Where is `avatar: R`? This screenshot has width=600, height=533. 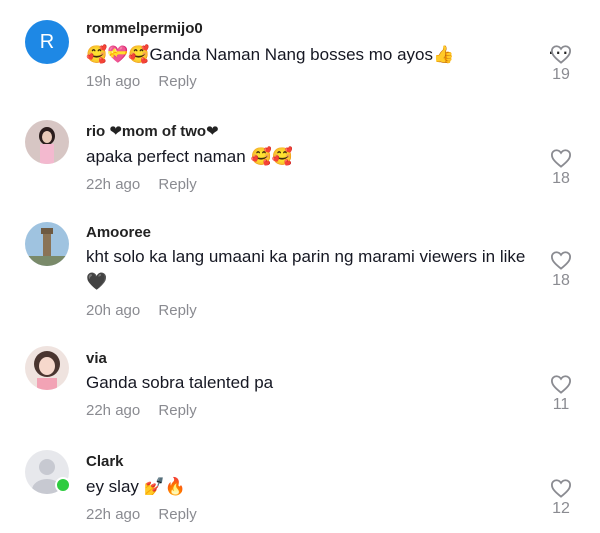
avatar: R is located at coordinates (47, 42).